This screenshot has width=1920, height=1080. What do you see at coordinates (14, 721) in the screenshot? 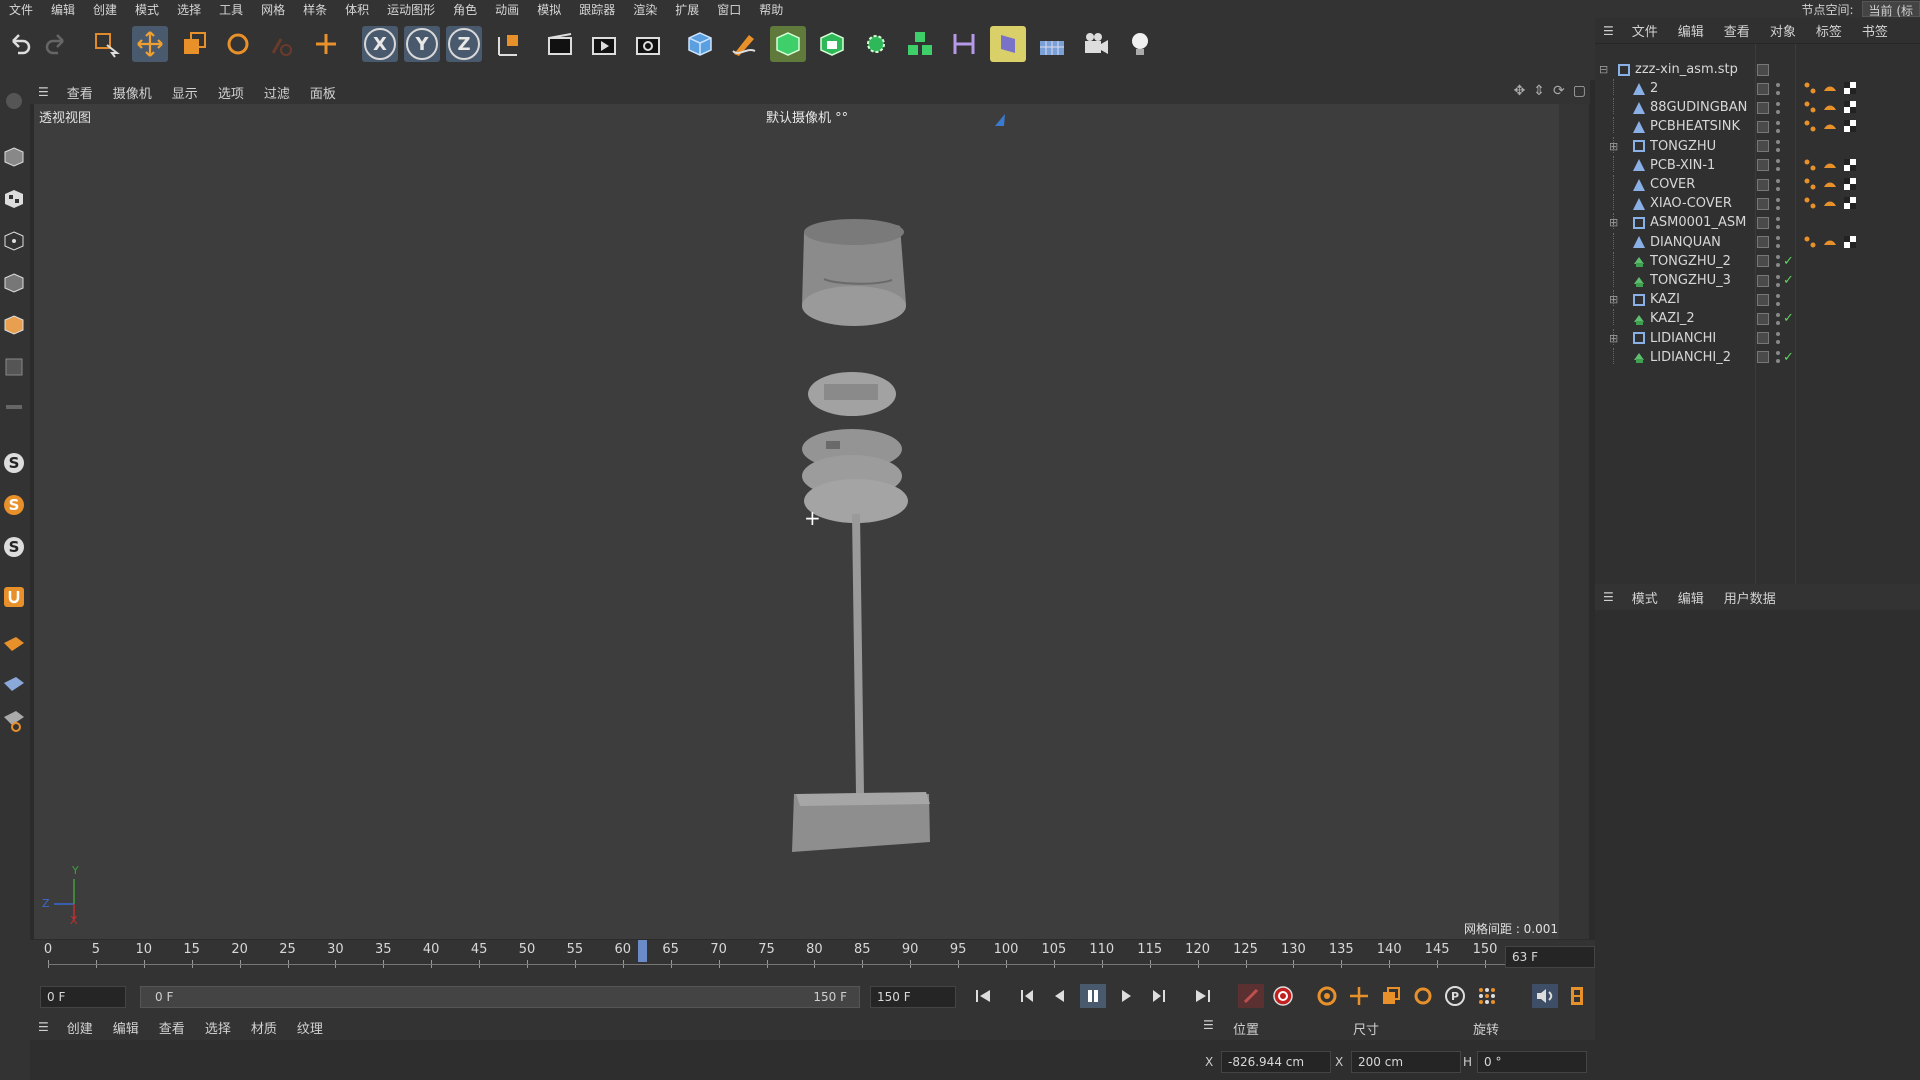
I see `locked-workplane-button` at bounding box center [14, 721].